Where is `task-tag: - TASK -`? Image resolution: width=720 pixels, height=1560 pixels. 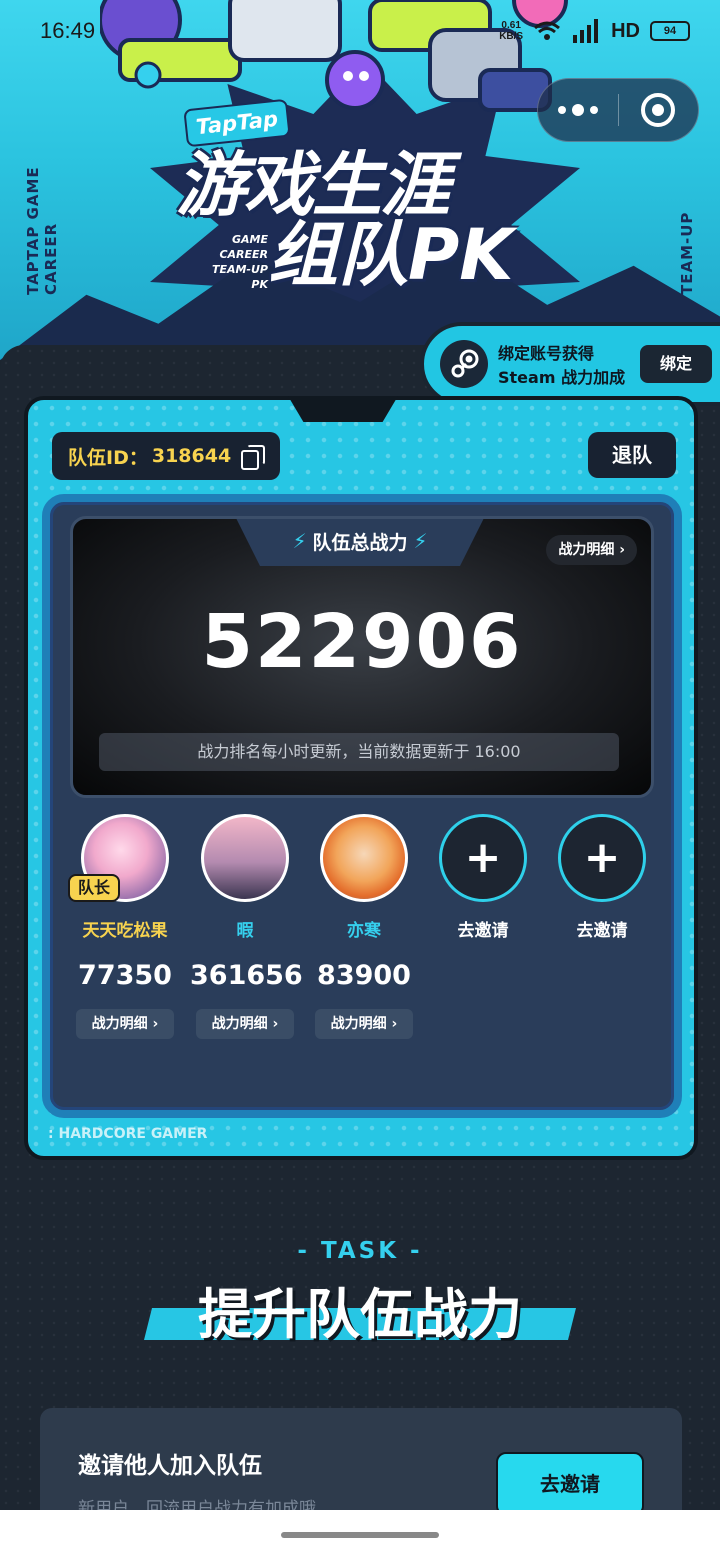 task-tag: - TASK - is located at coordinates (360, 1251).